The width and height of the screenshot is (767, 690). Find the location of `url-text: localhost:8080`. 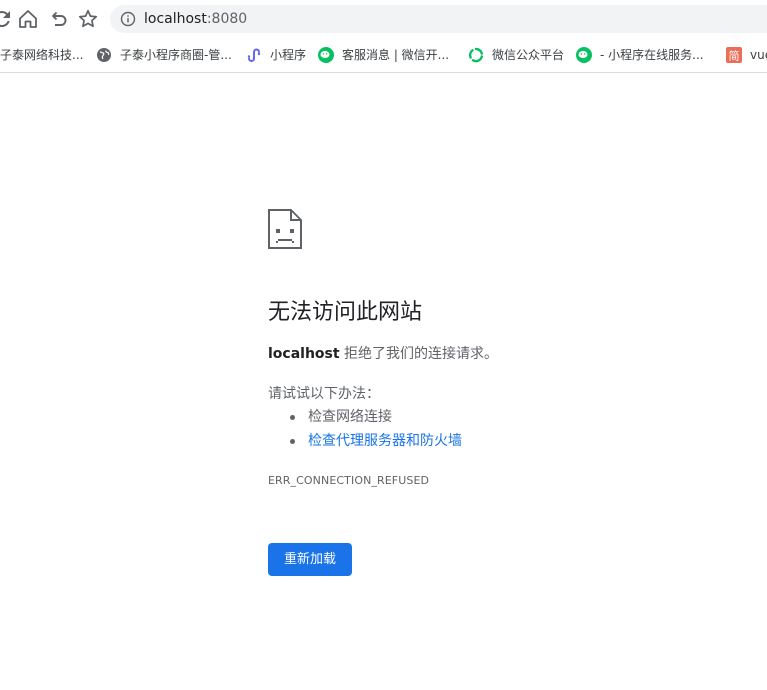

url-text: localhost:8080 is located at coordinates (195, 19).